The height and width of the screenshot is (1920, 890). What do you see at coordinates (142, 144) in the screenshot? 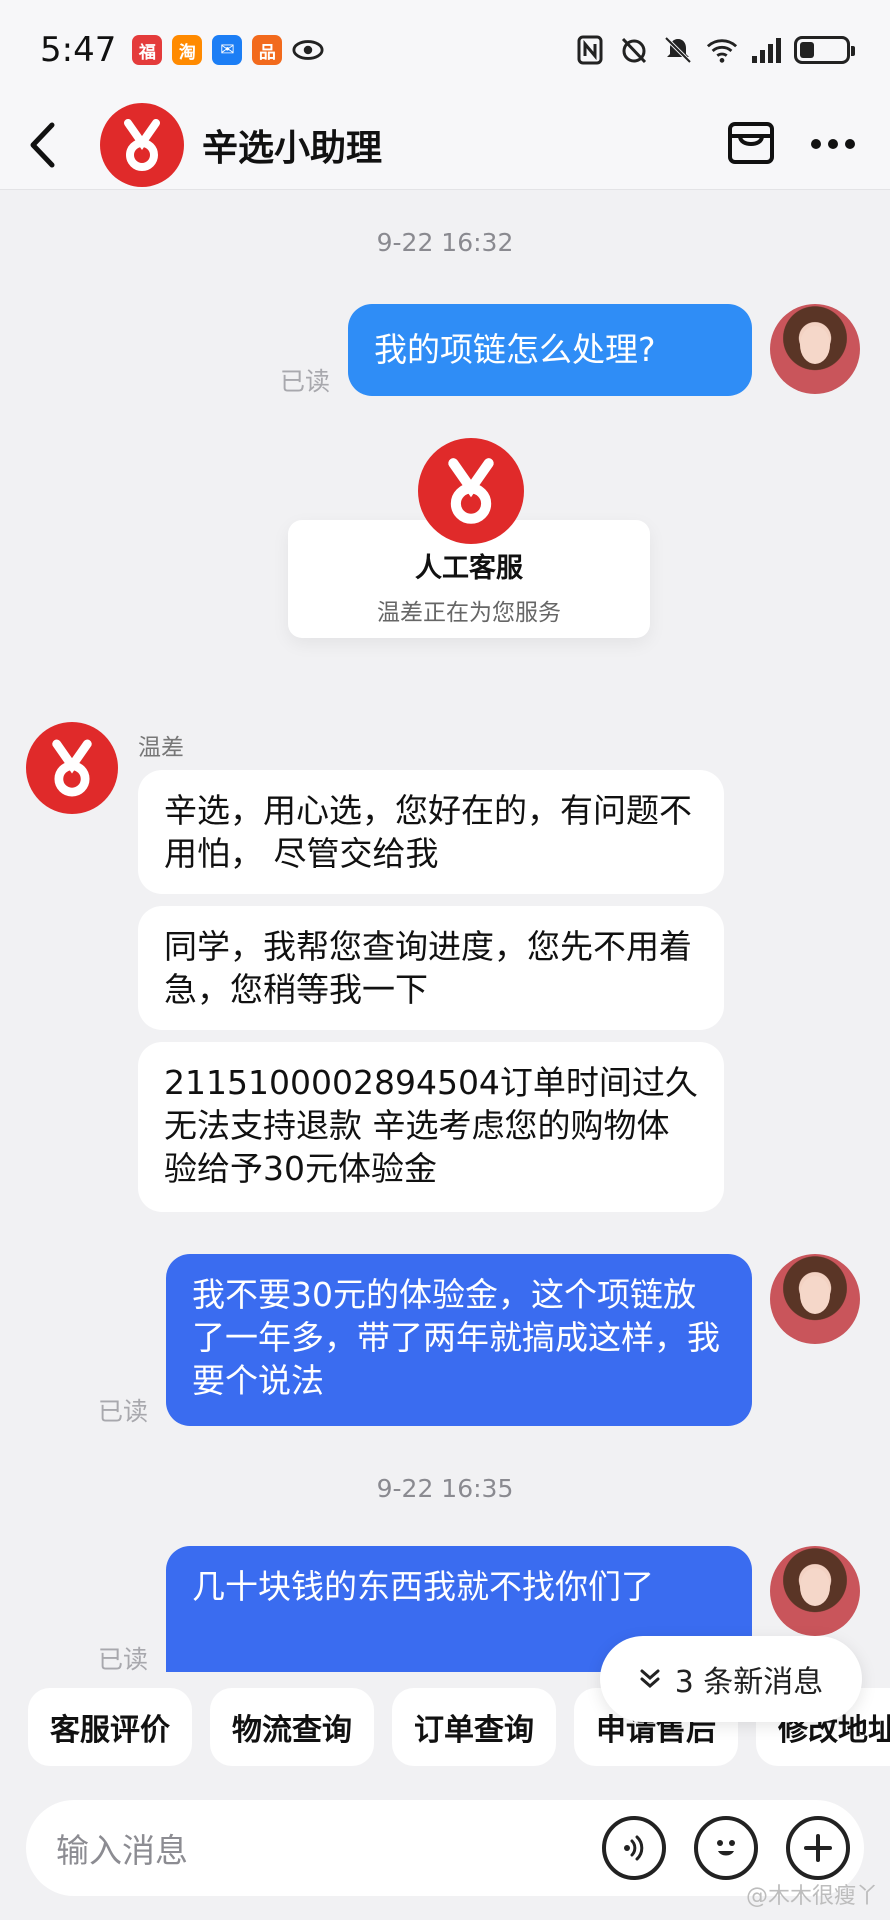
I see `xinxuan-logo-icon` at bounding box center [142, 144].